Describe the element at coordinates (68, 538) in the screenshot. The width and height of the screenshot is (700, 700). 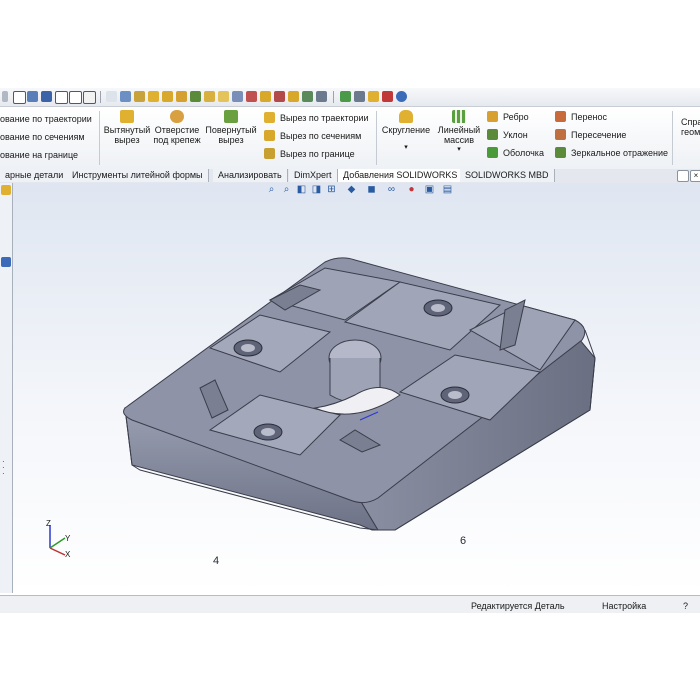
I see `triad-y-label: Y` at that location.